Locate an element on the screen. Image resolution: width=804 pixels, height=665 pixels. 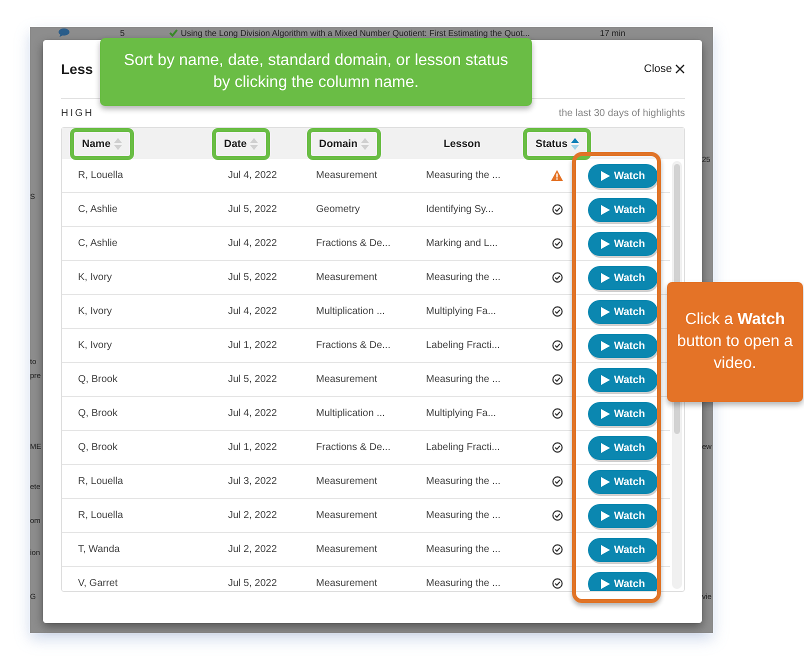
modal-title: Less is located at coordinates (77, 69).